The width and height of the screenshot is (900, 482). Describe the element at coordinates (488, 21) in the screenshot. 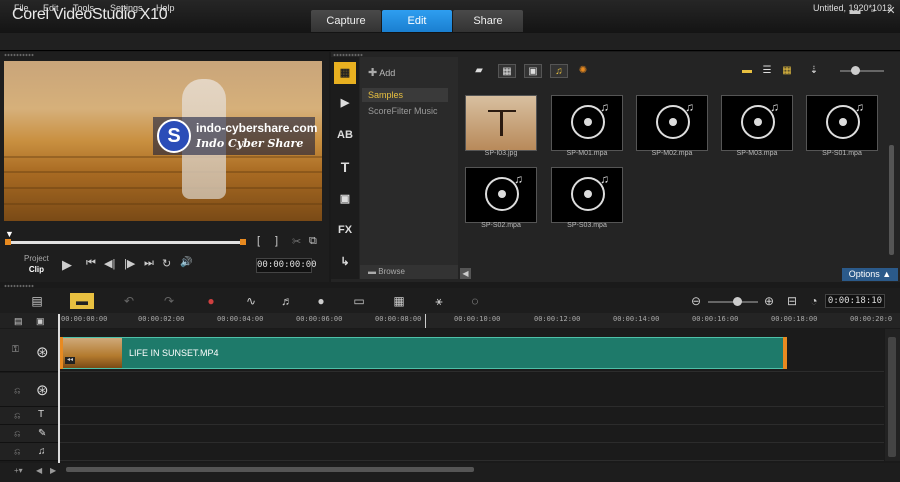

I see `tab-share: Share` at that location.